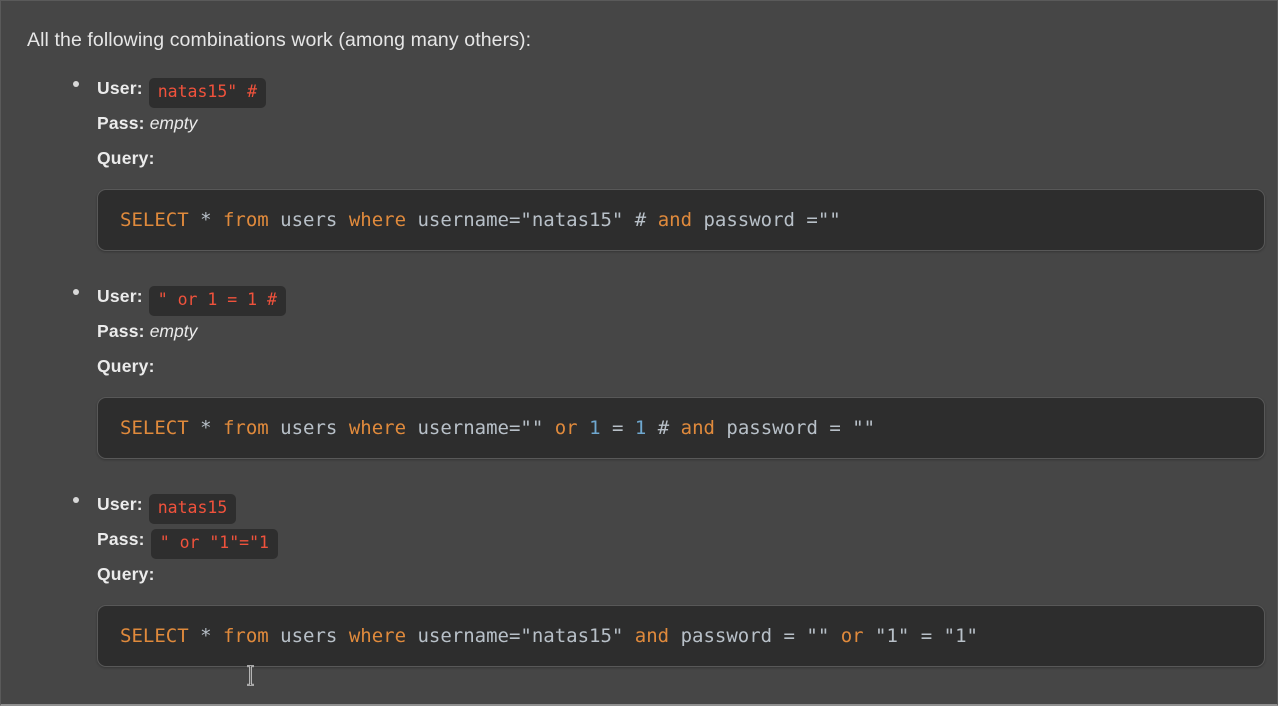 This screenshot has width=1278, height=706. Describe the element at coordinates (687, 89) in the screenshot. I see `user-line: User: natas15" #` at that location.